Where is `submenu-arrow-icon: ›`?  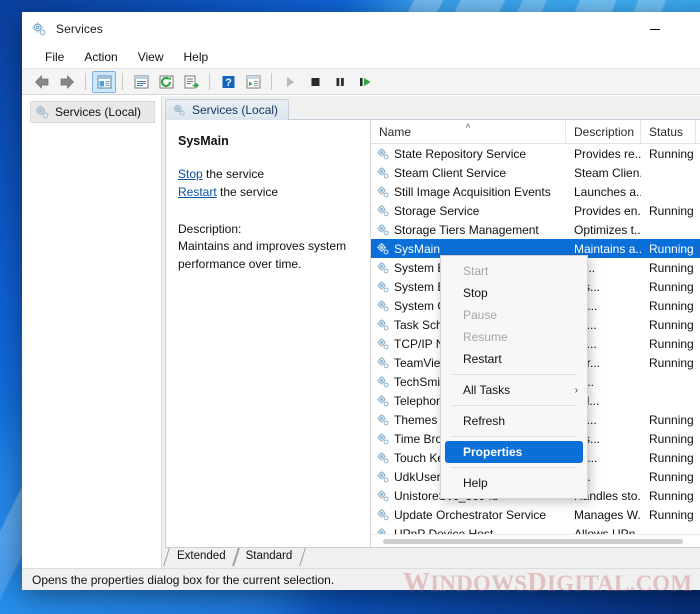 submenu-arrow-icon: › is located at coordinates (576, 390).